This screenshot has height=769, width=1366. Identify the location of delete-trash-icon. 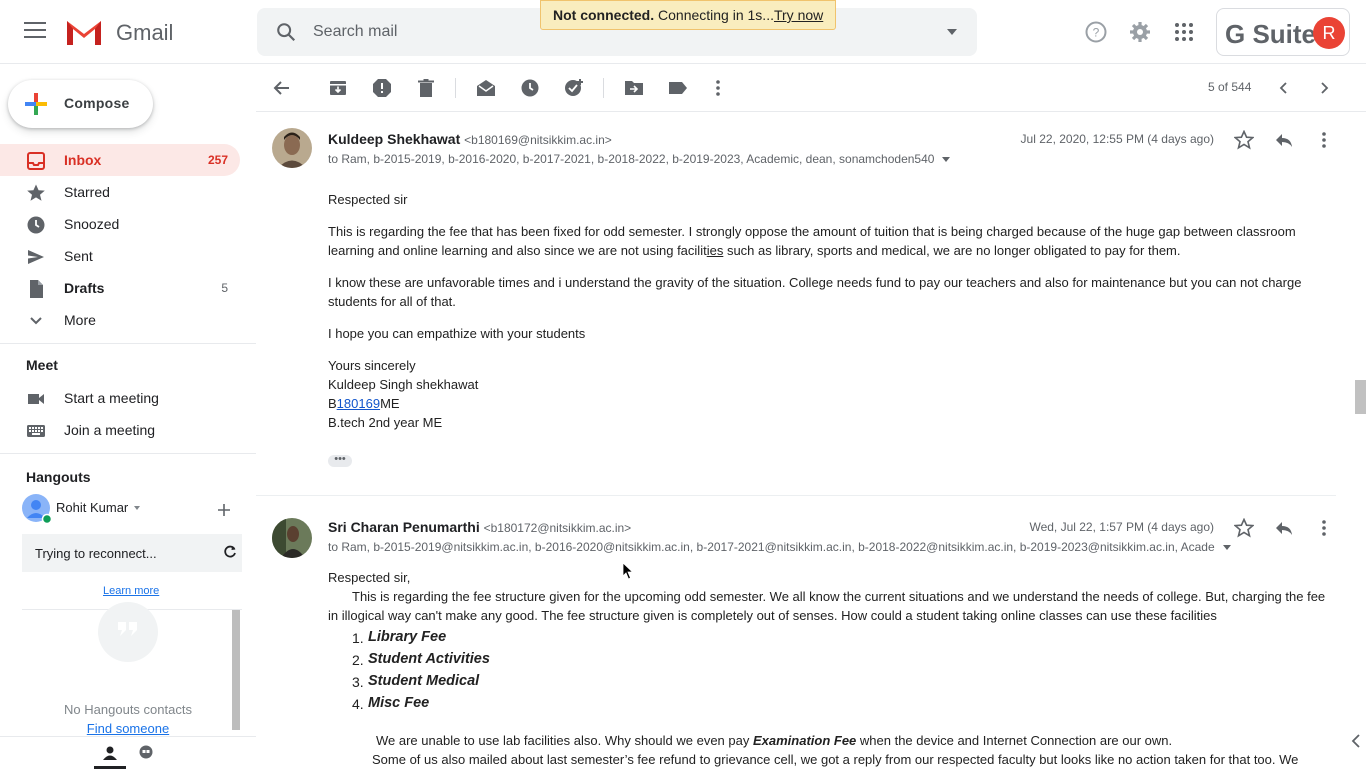
(426, 88).